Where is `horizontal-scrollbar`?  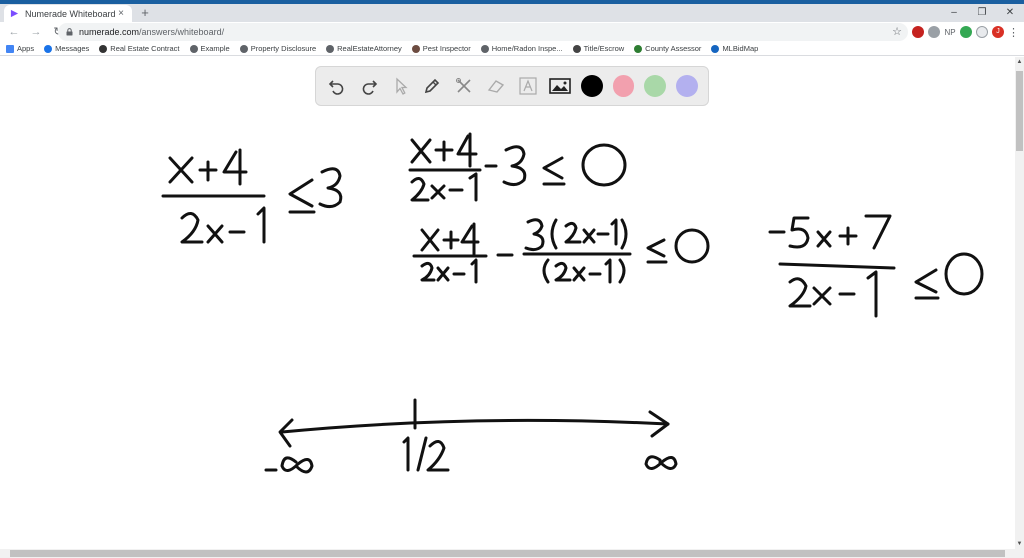
horizontal-scrollbar is located at coordinates (512, 553).